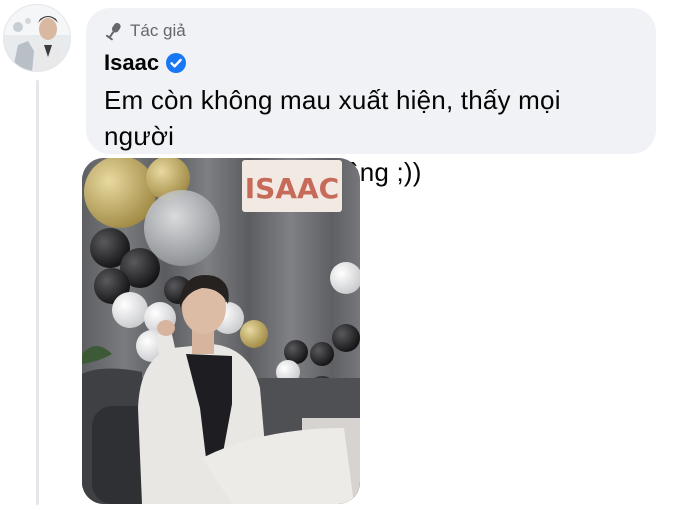  I want to click on thread-line, so click(37, 292).